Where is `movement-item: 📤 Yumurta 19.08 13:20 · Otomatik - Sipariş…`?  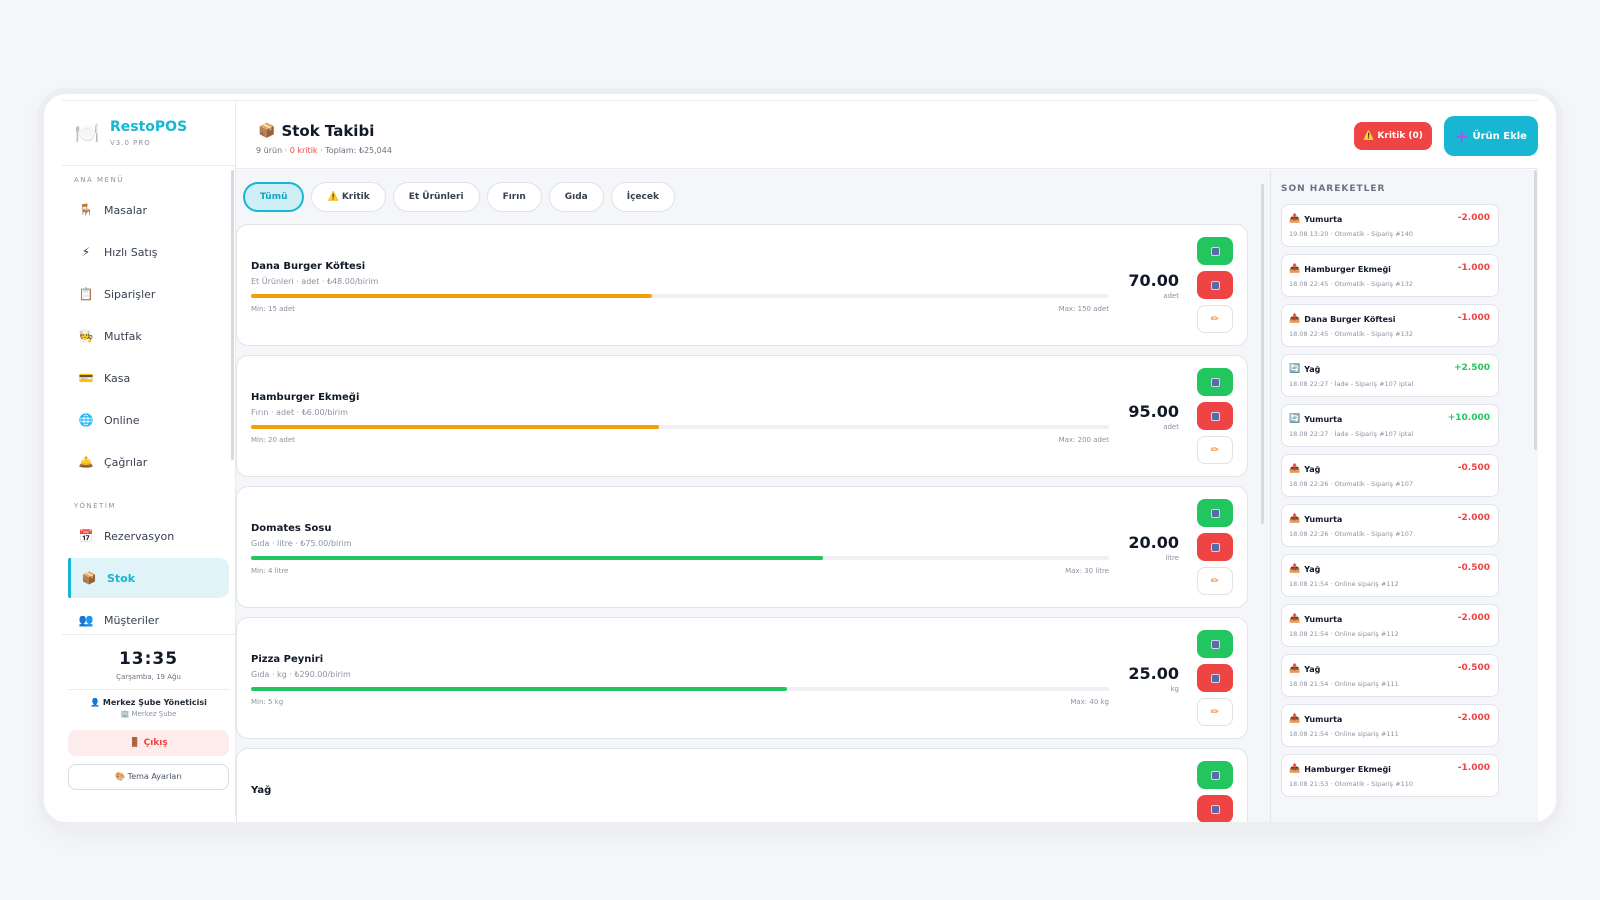
movement-item: 📤 Yumurta 19.08 13:20 · Otomatik - Sipariş… is located at coordinates (1390, 225).